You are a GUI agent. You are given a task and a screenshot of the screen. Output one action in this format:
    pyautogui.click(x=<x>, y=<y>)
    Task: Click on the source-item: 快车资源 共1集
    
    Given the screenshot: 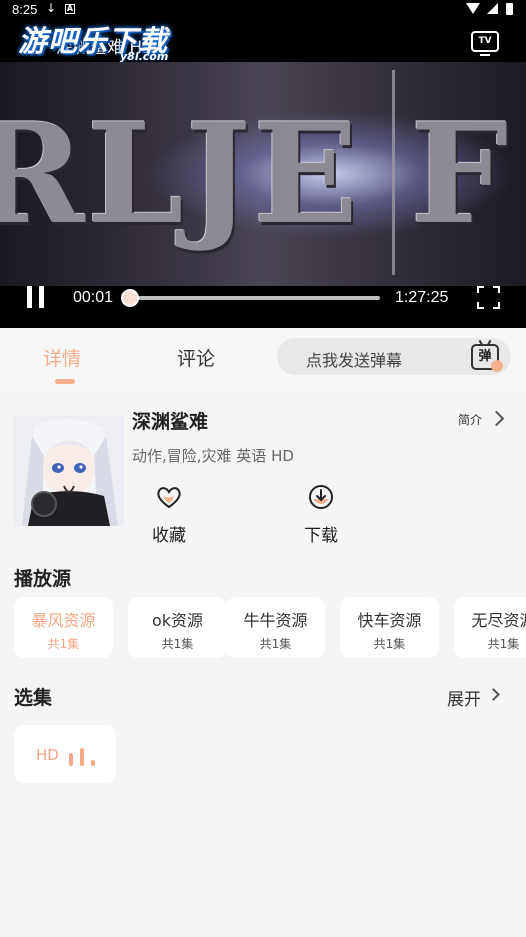 What is the action you would take?
    pyautogui.click(x=389, y=627)
    